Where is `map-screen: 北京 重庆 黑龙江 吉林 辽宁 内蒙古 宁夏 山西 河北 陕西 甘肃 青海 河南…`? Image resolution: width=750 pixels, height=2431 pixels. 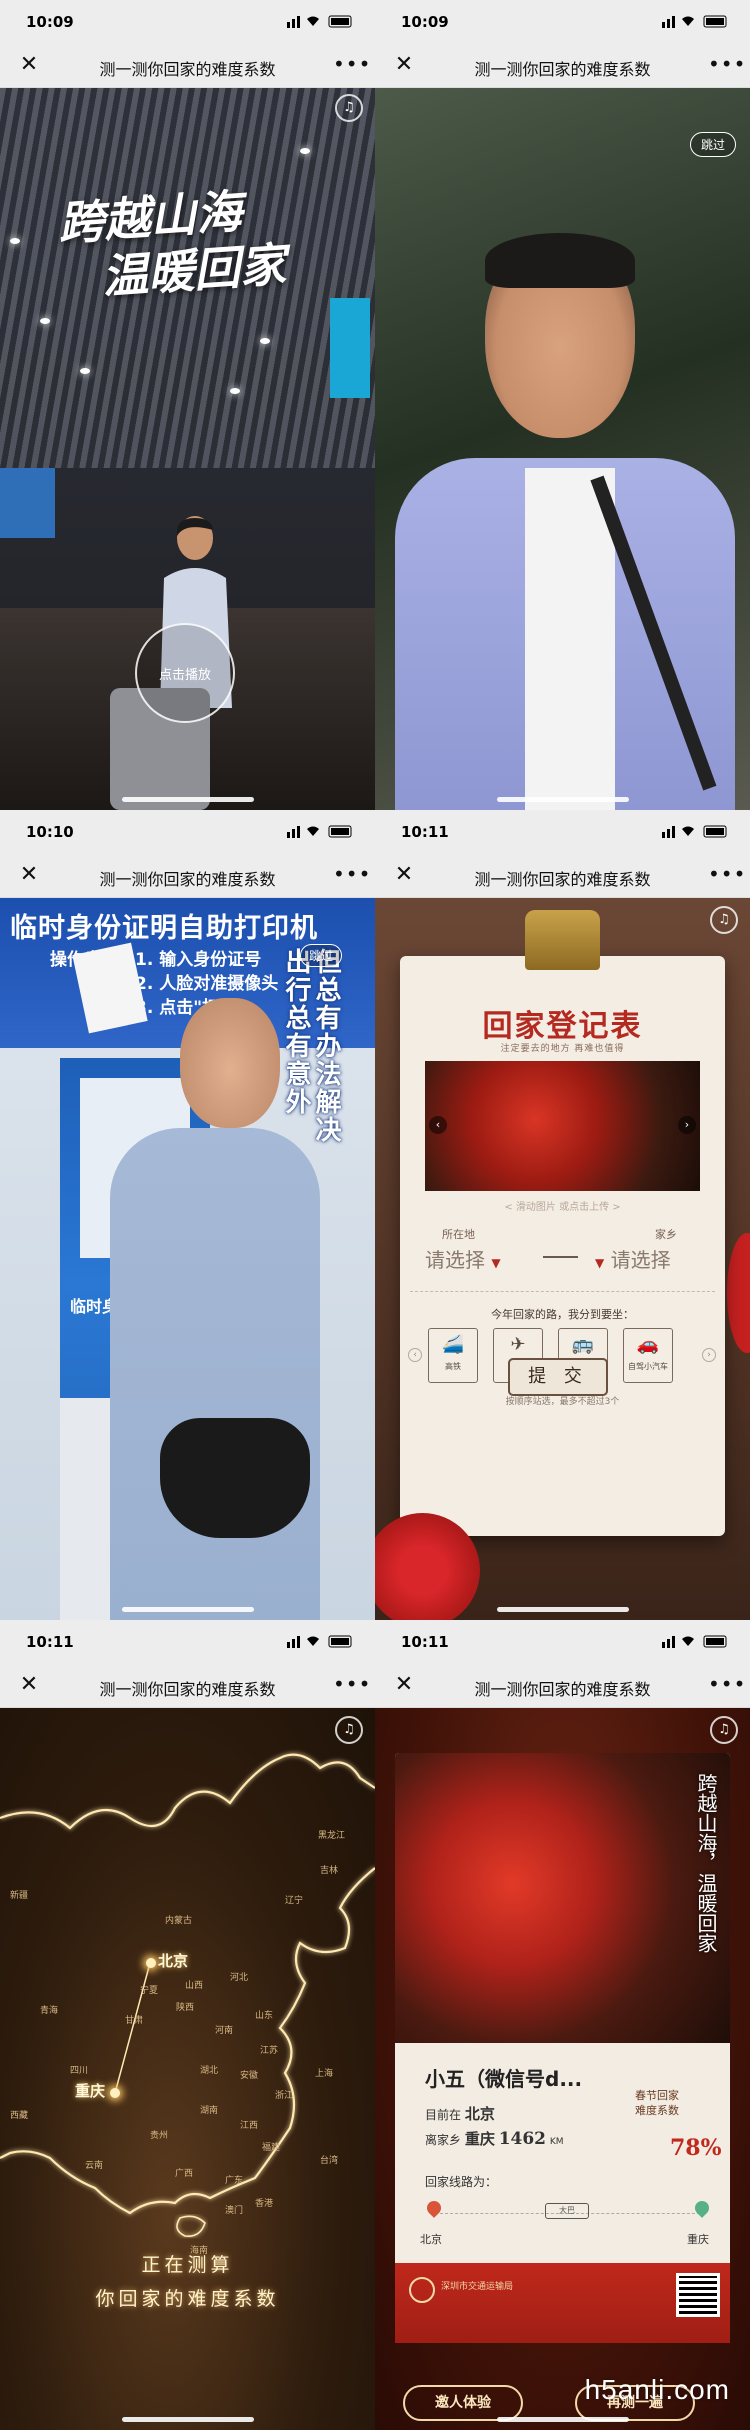 map-screen: 北京 重庆 黑龙江 吉林 辽宁 内蒙古 宁夏 山西 河北 陕西 甘肃 青海 河南… is located at coordinates (187, 2069).